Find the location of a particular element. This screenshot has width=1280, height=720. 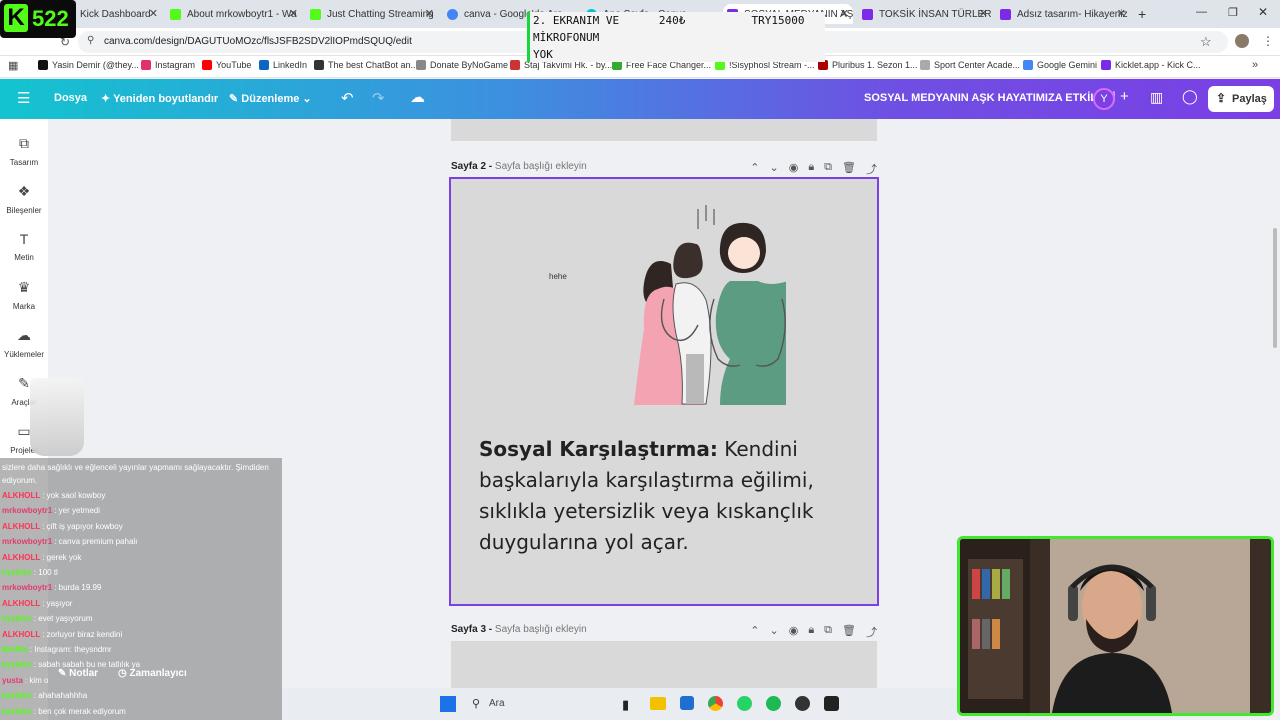

scrollbar-thumb is located at coordinates (1275, 288).